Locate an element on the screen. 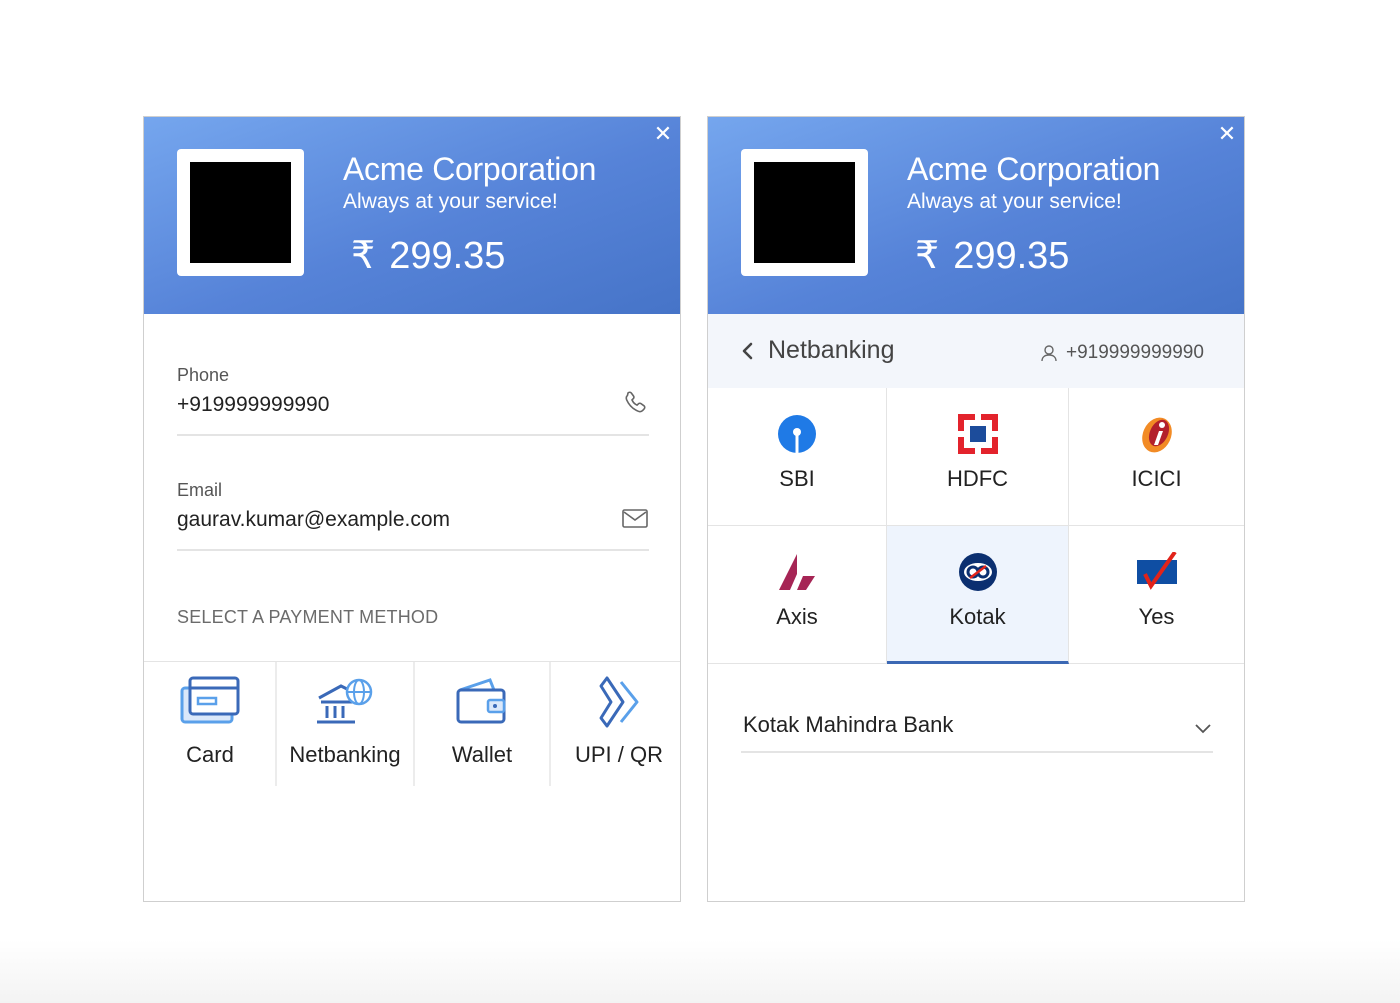 The height and width of the screenshot is (1003, 1400). bank-hdfc-label: HDFC is located at coordinates (977, 478).